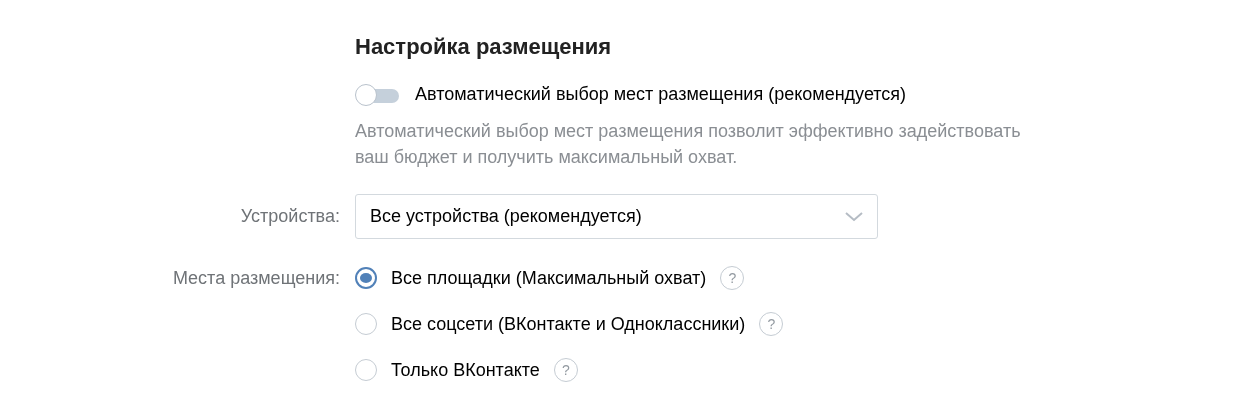  Describe the element at coordinates (688, 144) in the screenshot. I see `description-text: Автоматический выбор мест размещения позволит эффективно задействовать ваш бюджет и получить максимальный охват.` at that location.